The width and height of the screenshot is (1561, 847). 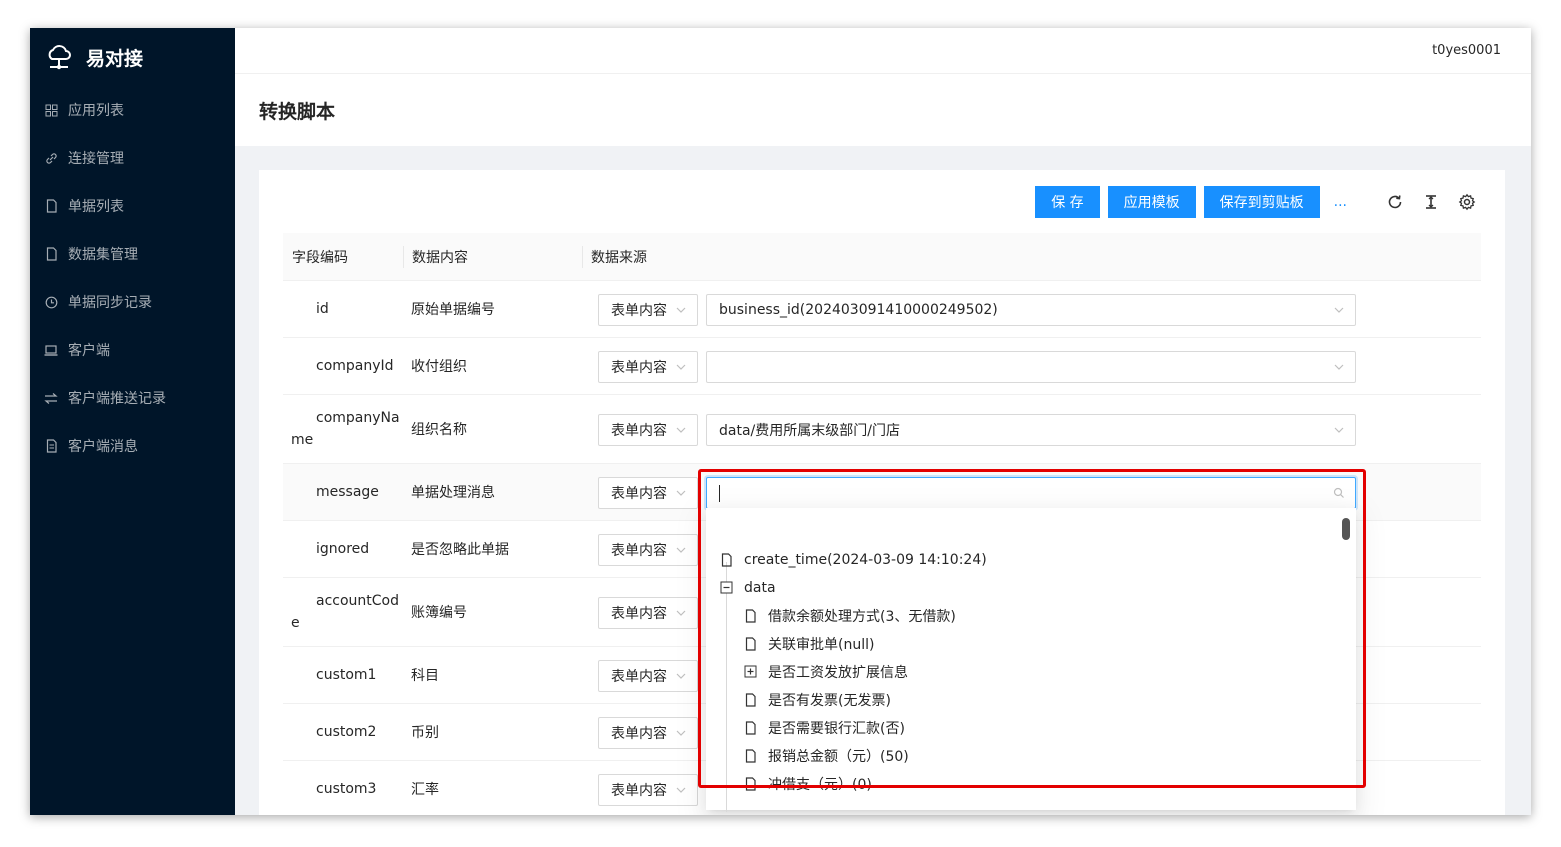 What do you see at coordinates (103, 255) in the screenshot?
I see `sidebar-item-label: 数据集管理` at bounding box center [103, 255].